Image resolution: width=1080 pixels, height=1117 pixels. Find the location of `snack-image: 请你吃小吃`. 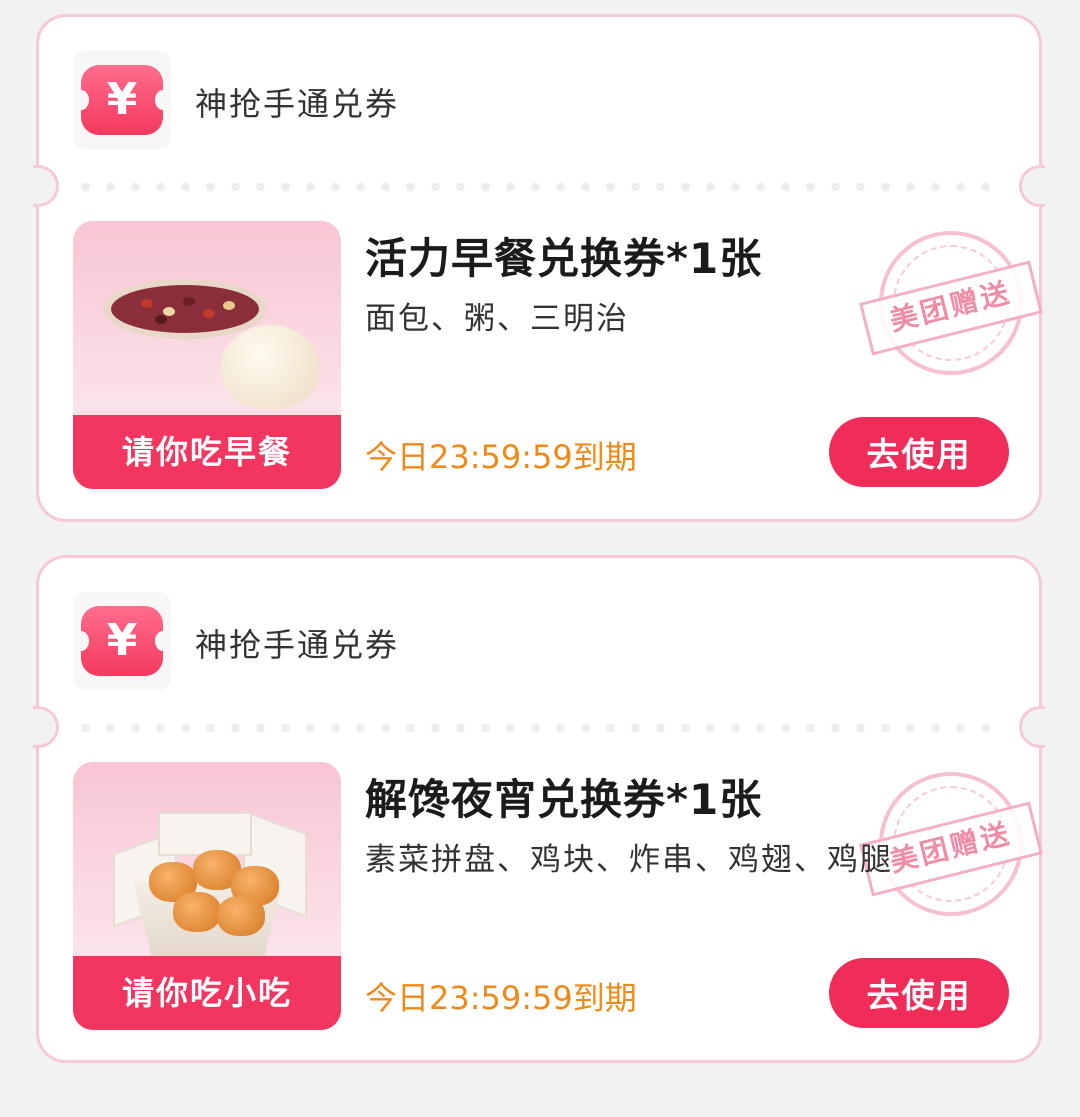

snack-image: 请你吃小吃 is located at coordinates (207, 896).